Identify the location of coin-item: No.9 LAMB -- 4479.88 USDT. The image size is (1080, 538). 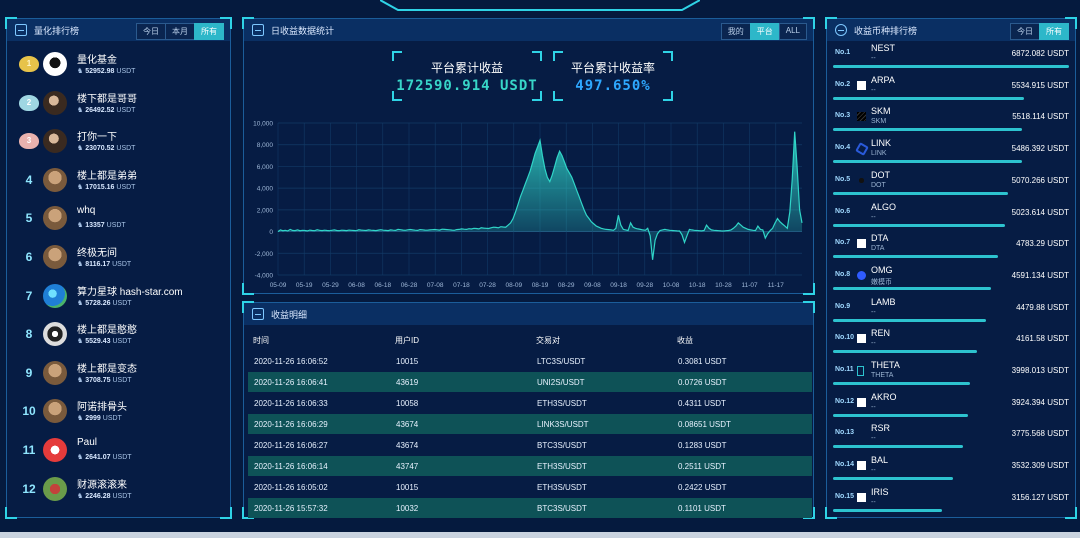
(954, 312).